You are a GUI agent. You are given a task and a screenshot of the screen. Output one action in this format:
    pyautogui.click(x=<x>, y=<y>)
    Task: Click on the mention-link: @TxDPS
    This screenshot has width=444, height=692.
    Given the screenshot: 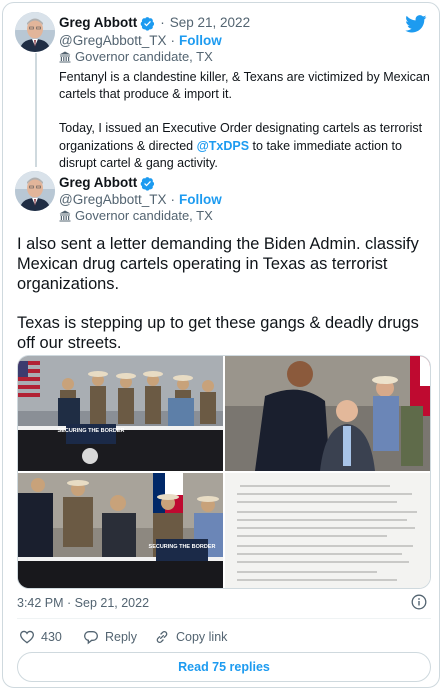 What is the action you would take?
    pyautogui.click(x=223, y=146)
    